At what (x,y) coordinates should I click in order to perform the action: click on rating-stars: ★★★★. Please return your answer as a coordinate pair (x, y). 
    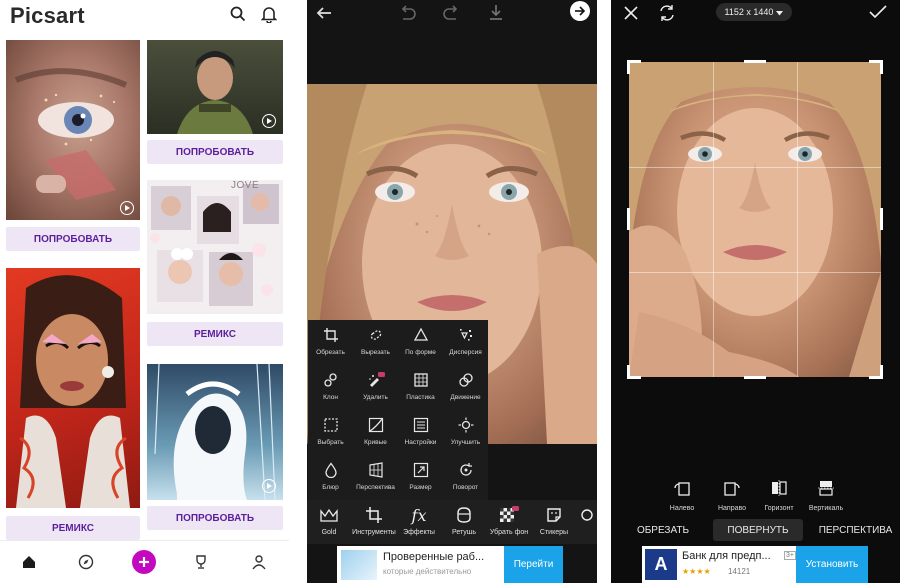
    Looking at the image, I should click on (696, 571).